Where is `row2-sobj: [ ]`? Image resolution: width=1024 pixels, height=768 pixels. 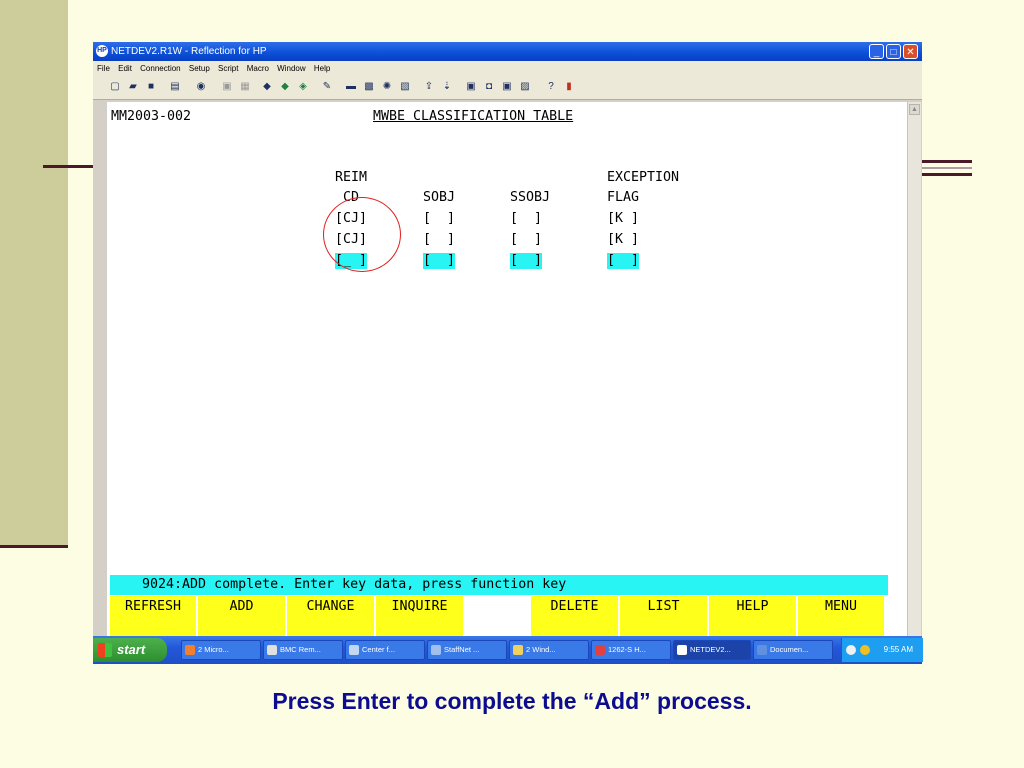 row2-sobj: [ ] is located at coordinates (439, 240).